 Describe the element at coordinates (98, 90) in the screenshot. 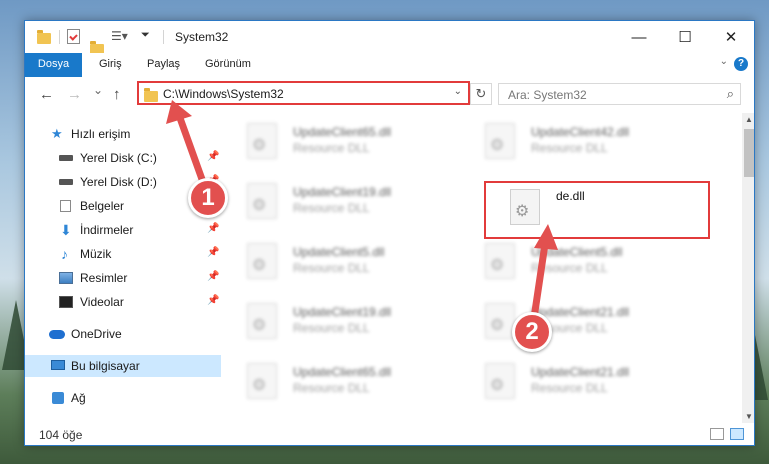

I see `recent-locations-icon: ⌄` at that location.